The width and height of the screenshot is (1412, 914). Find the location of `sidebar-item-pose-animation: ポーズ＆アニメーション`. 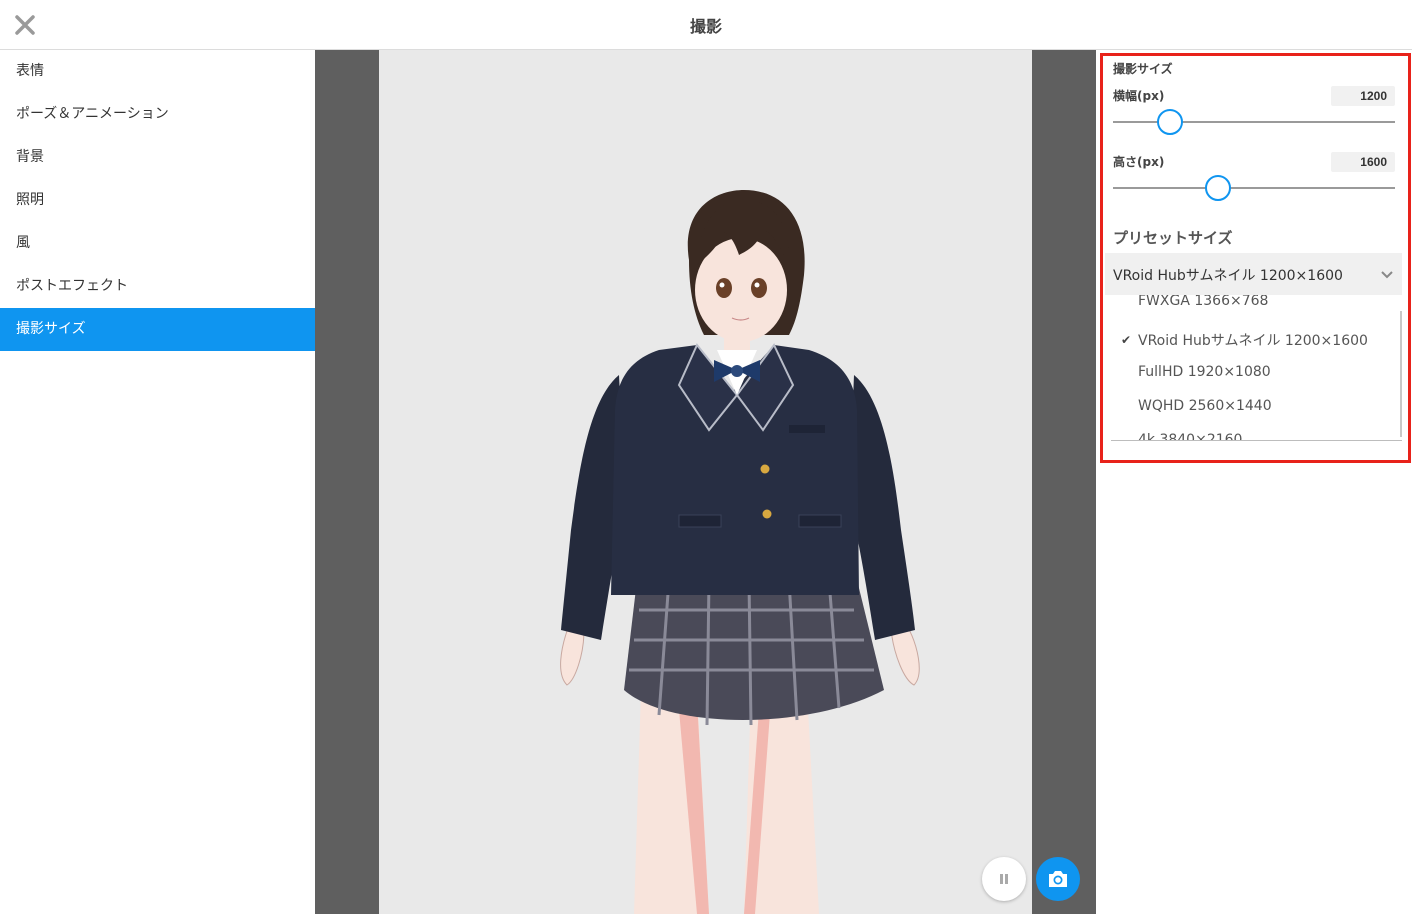

sidebar-item-pose-animation: ポーズ＆アニメーション is located at coordinates (157, 114).